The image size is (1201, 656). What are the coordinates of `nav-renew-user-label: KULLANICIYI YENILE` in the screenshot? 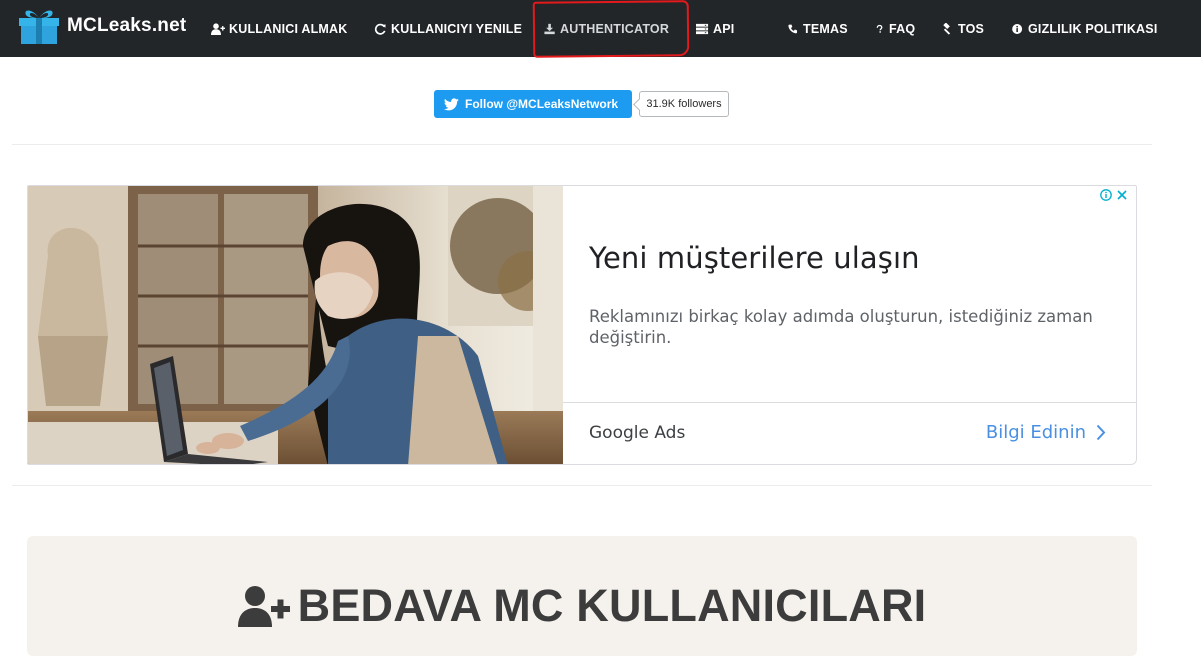 It's located at (457, 28).